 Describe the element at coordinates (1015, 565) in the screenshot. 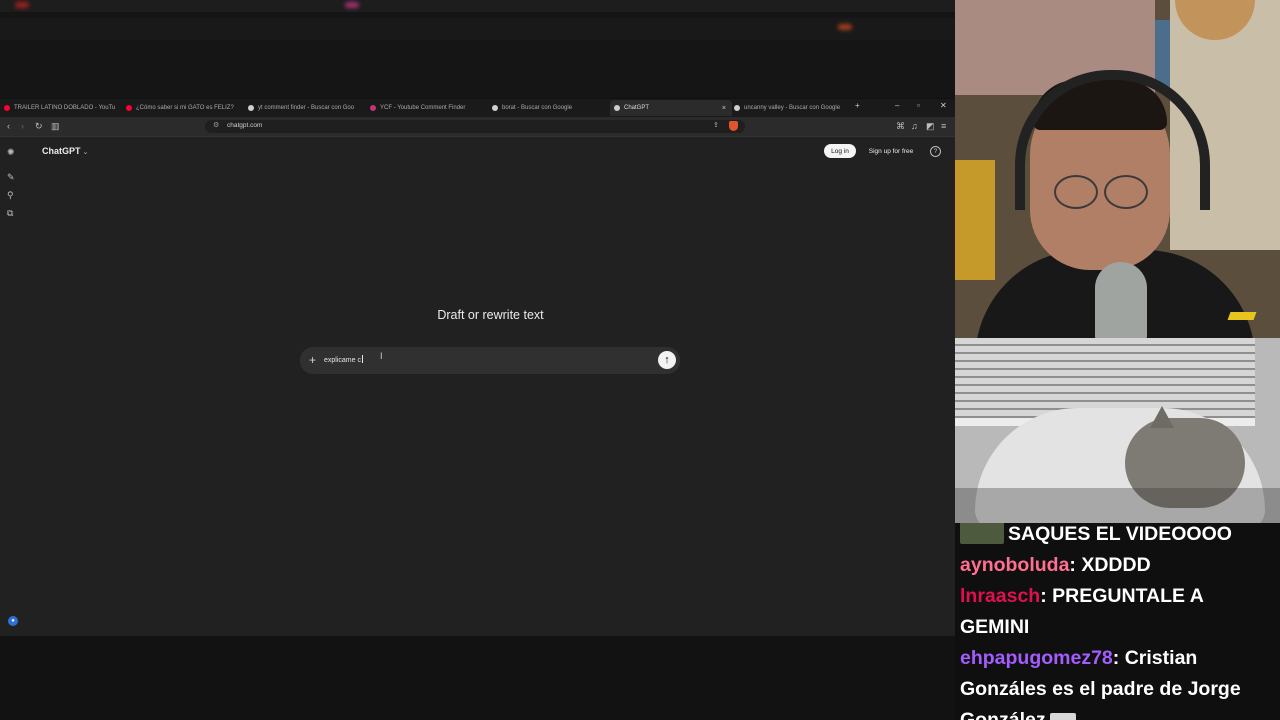

I see `chat-username: aynoboluda` at that location.